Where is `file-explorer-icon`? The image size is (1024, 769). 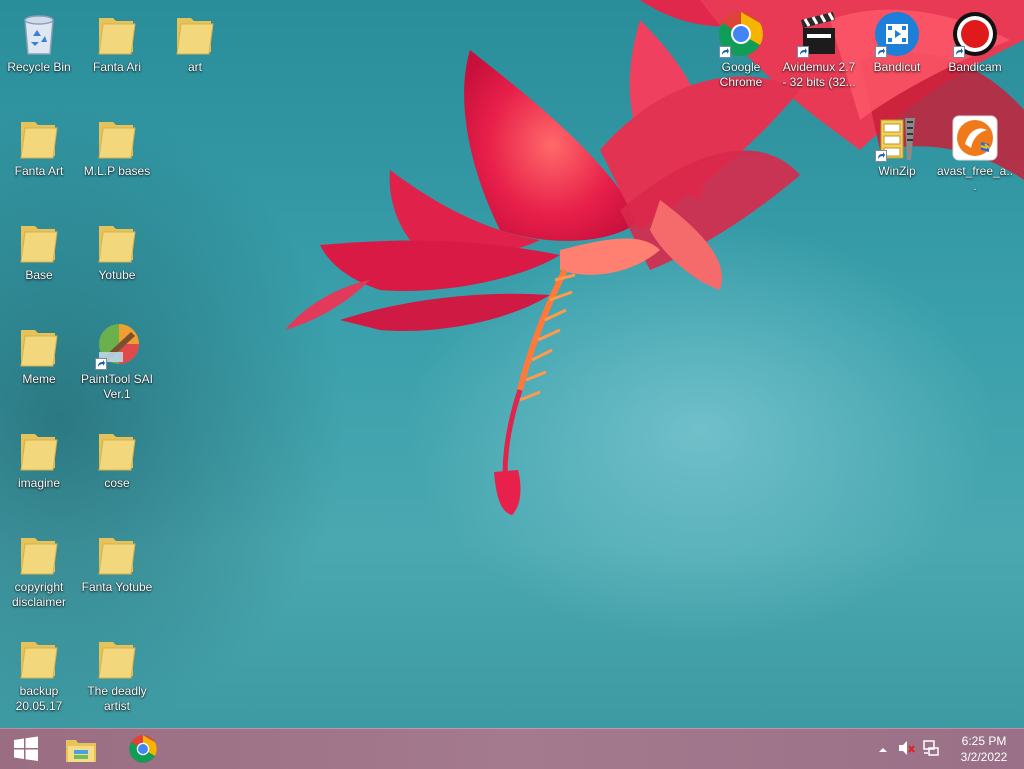
file-explorer-icon is located at coordinates (81, 751).